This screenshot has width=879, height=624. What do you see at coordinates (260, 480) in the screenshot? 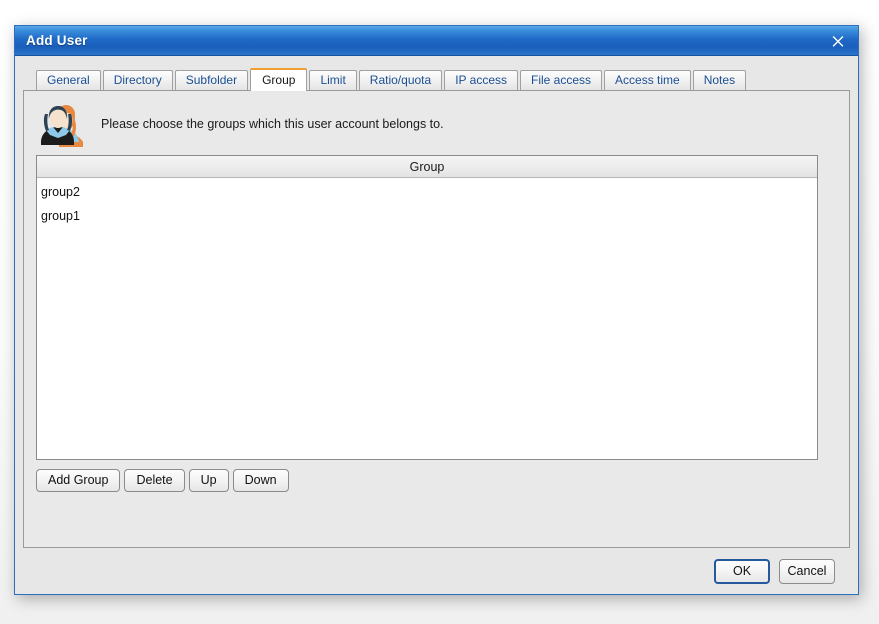
I see `move-down-button: Down` at bounding box center [260, 480].